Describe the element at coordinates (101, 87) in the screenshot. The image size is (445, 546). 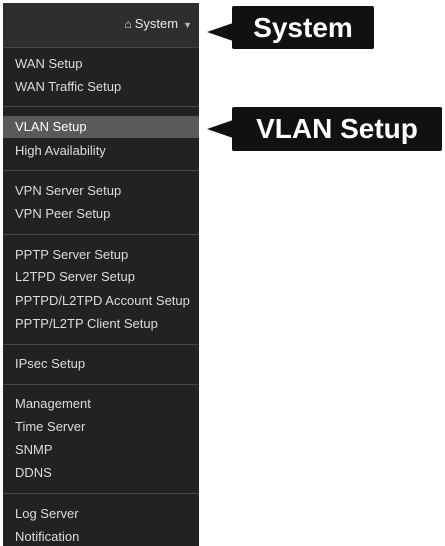
I see `menu-item-wan-traffic-setup: WAN Traffic Setup` at that location.